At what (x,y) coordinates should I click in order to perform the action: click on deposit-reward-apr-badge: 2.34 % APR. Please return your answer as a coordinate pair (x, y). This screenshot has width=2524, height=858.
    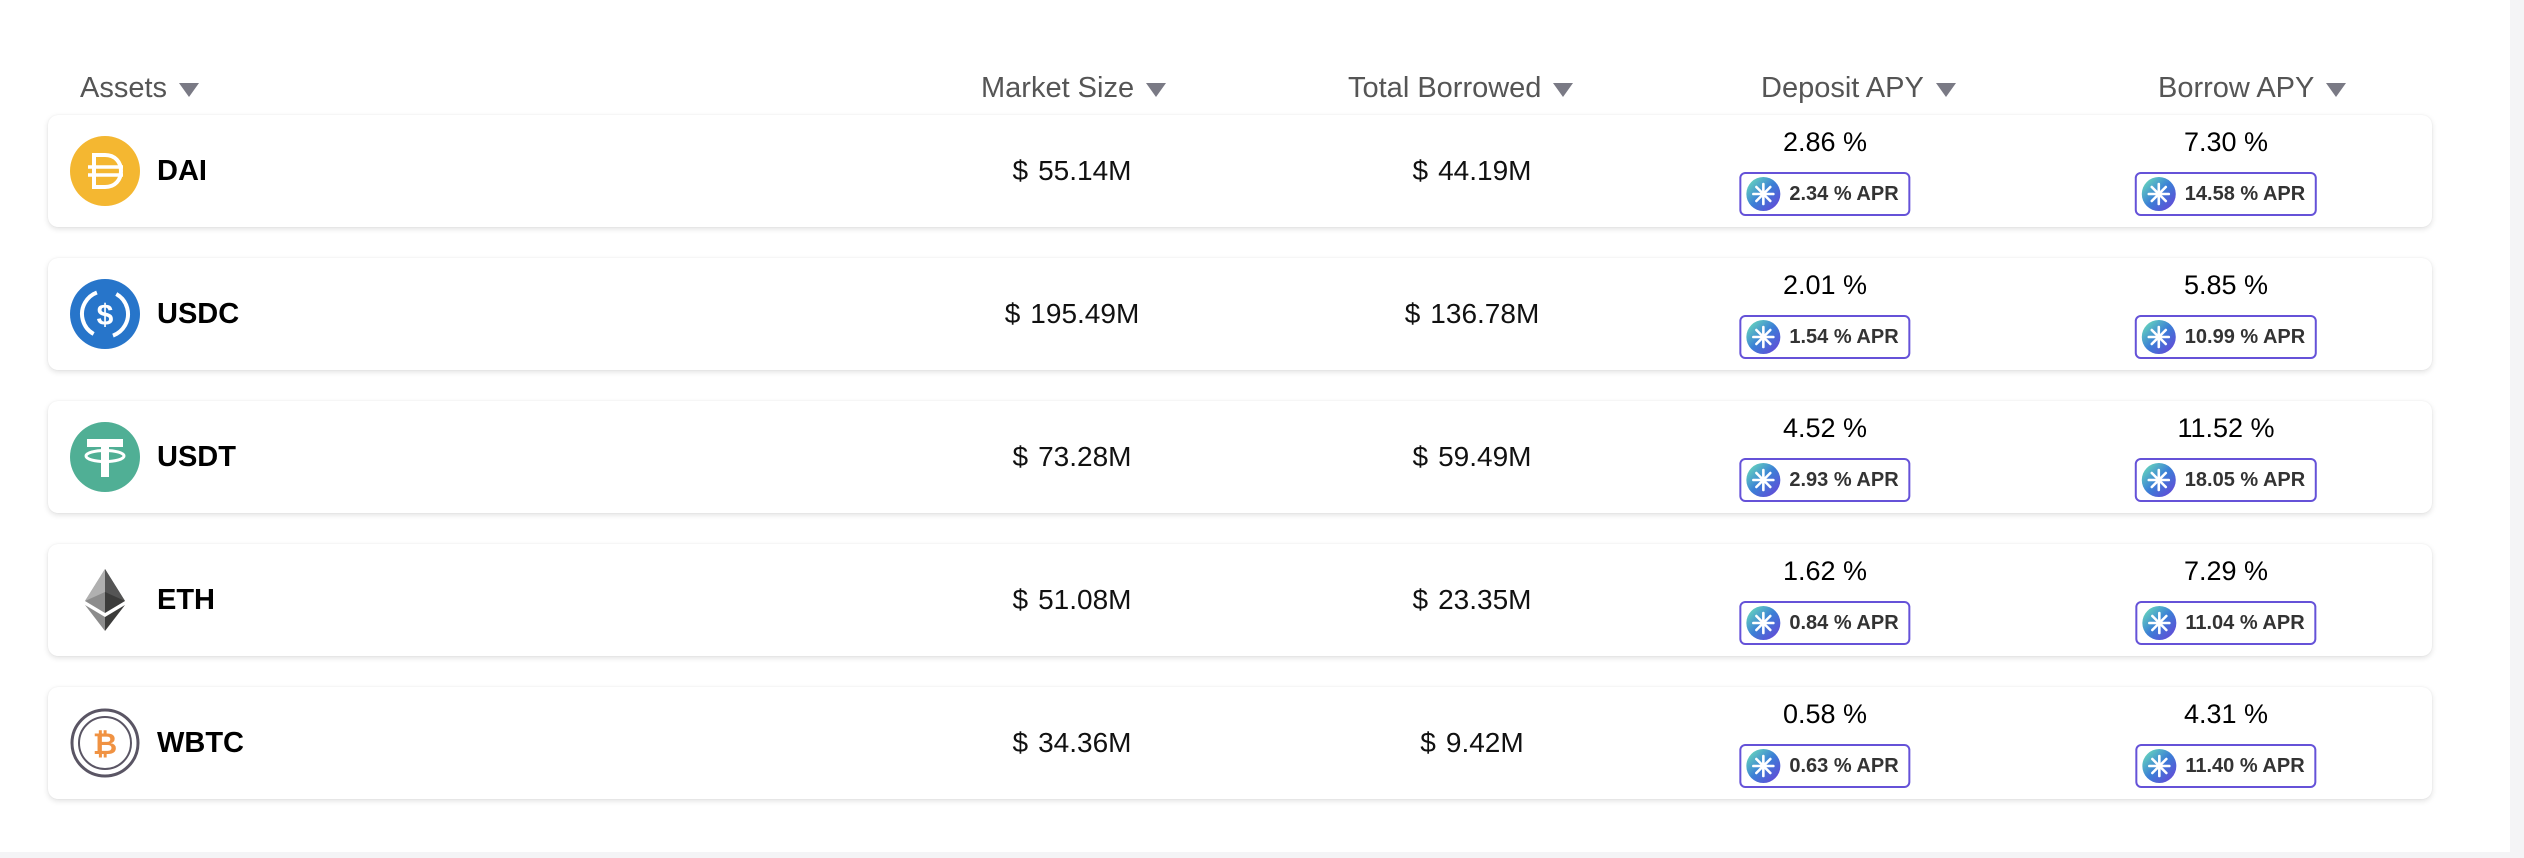
    Looking at the image, I should click on (1825, 194).